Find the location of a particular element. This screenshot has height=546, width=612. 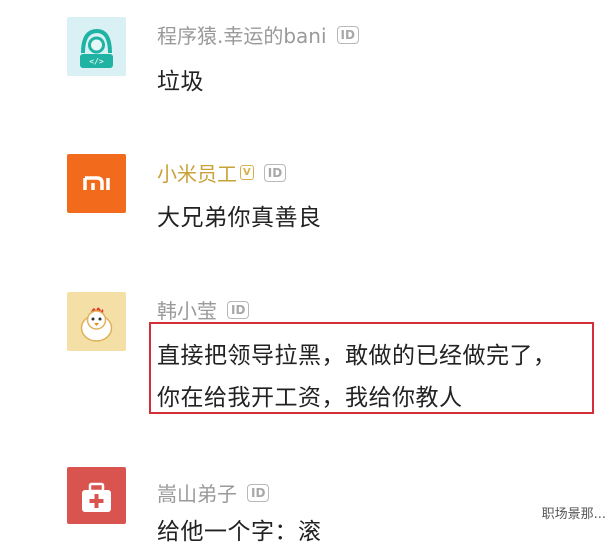

highlight-box is located at coordinates (371, 368).